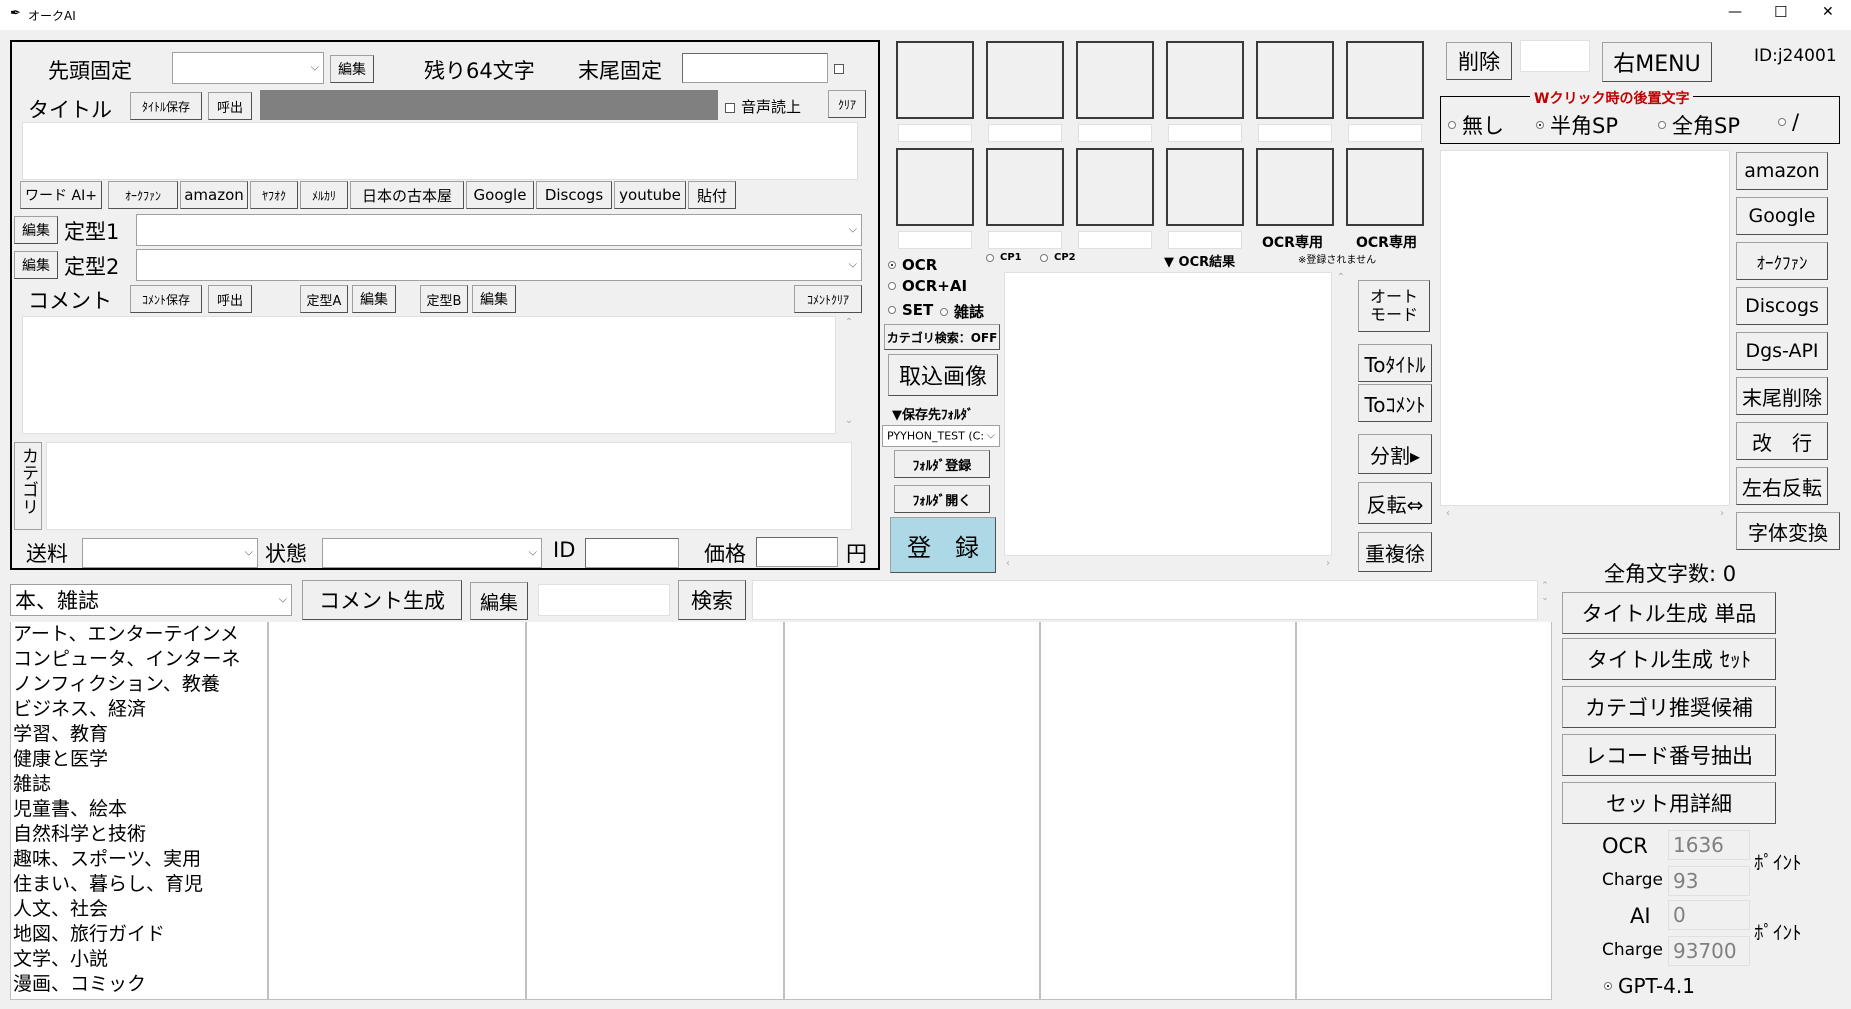  Describe the element at coordinates (1788, 531) in the screenshot. I see `tool-font-convert-button: 字体変換` at that location.